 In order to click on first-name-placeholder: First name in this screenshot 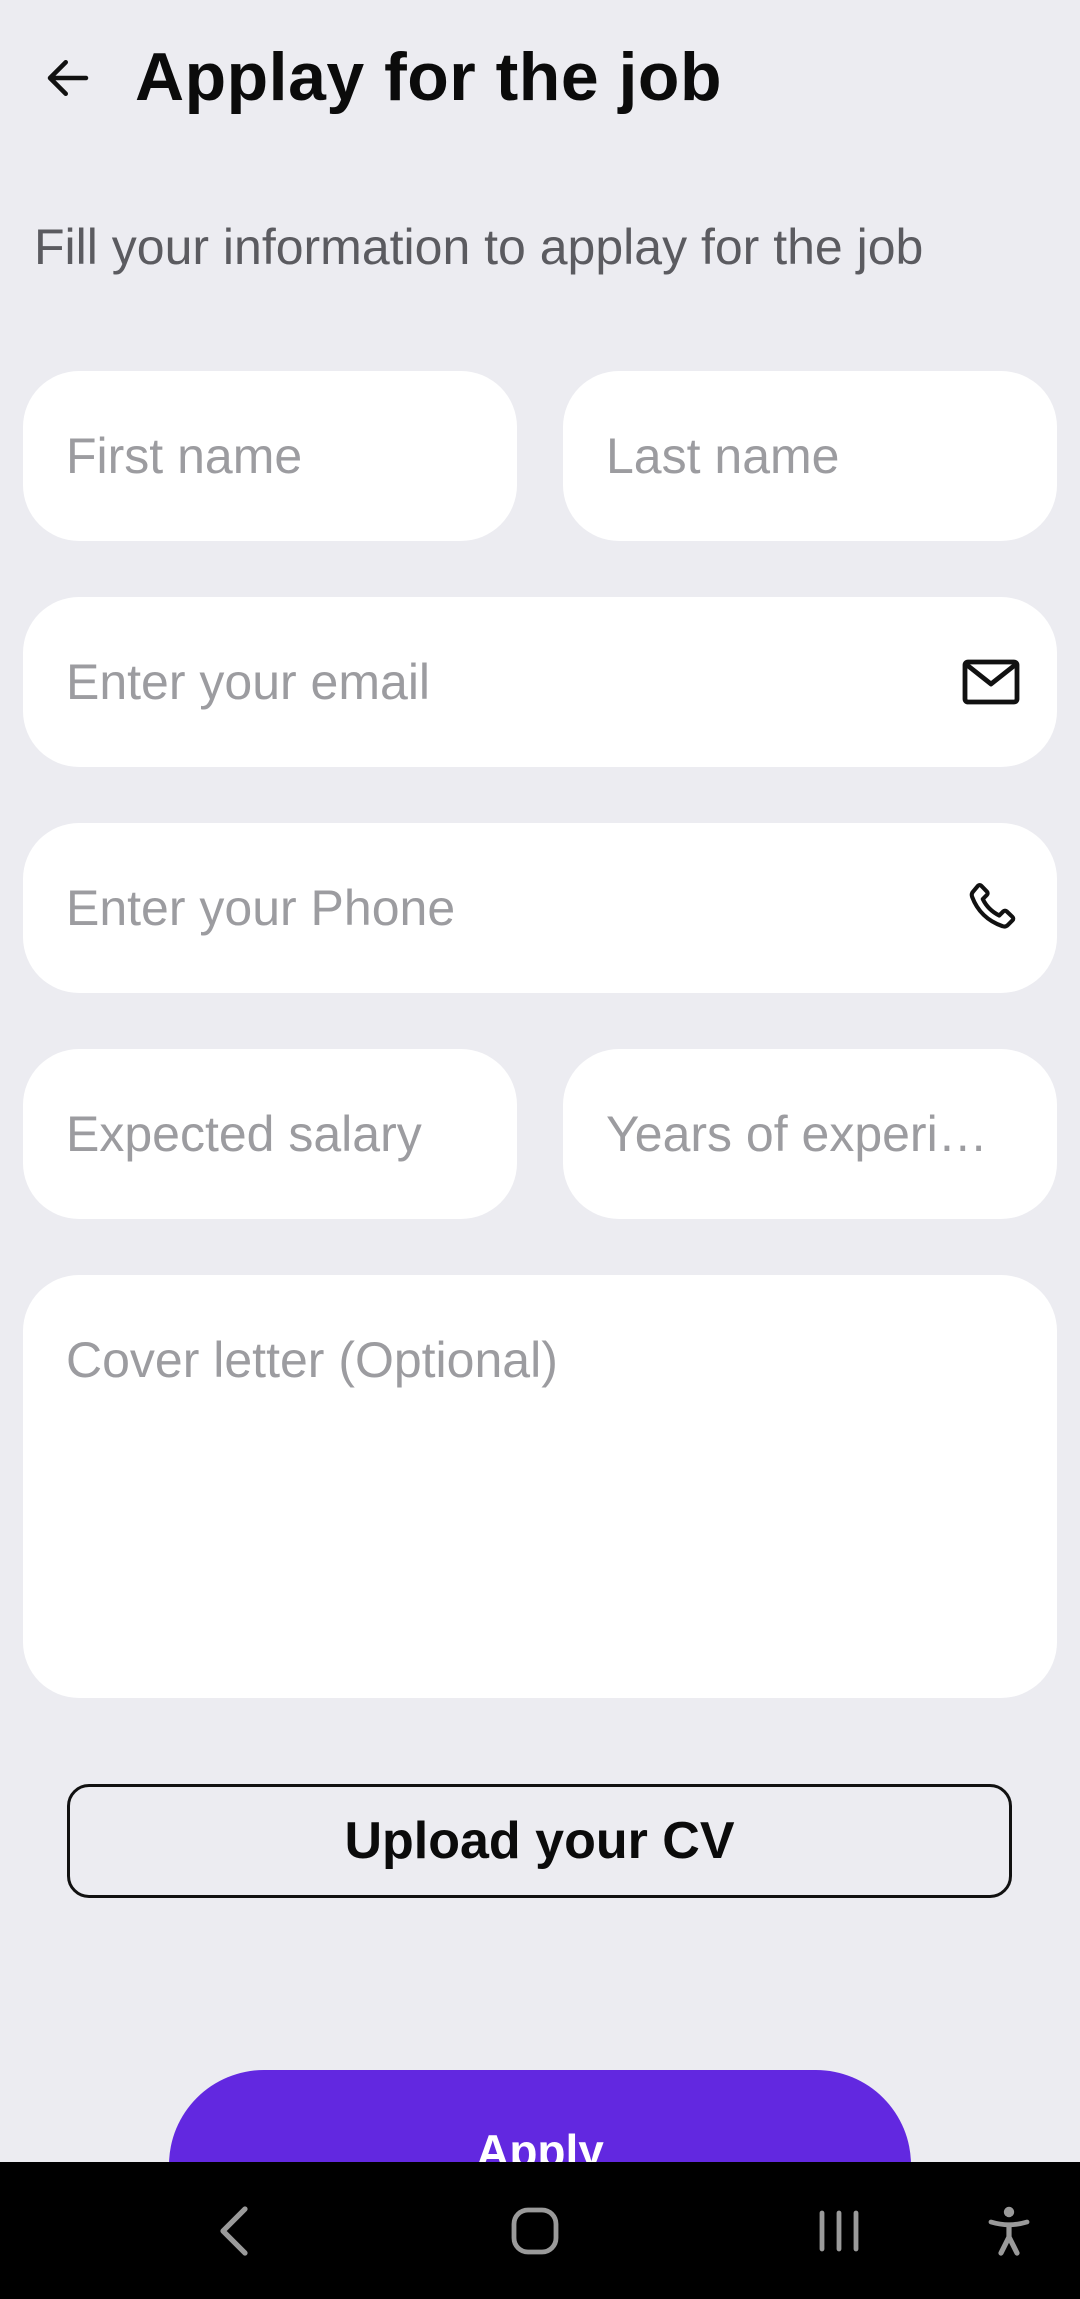, I will do `click(184, 456)`.